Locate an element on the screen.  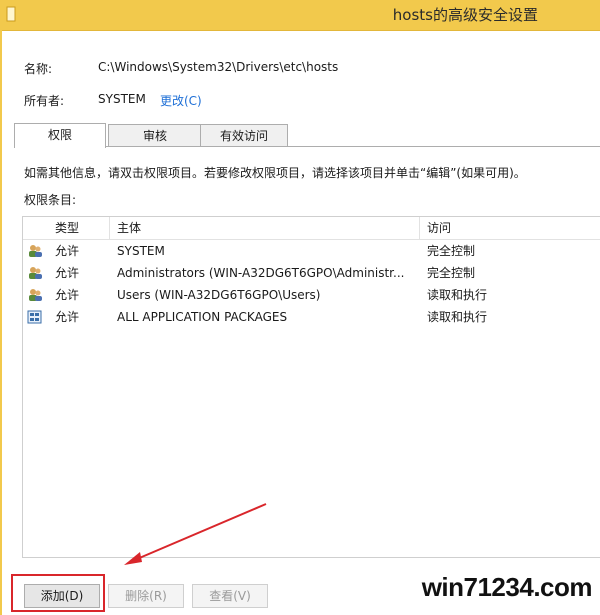
entries-label: 权限条目: is located at coordinates (50, 200).